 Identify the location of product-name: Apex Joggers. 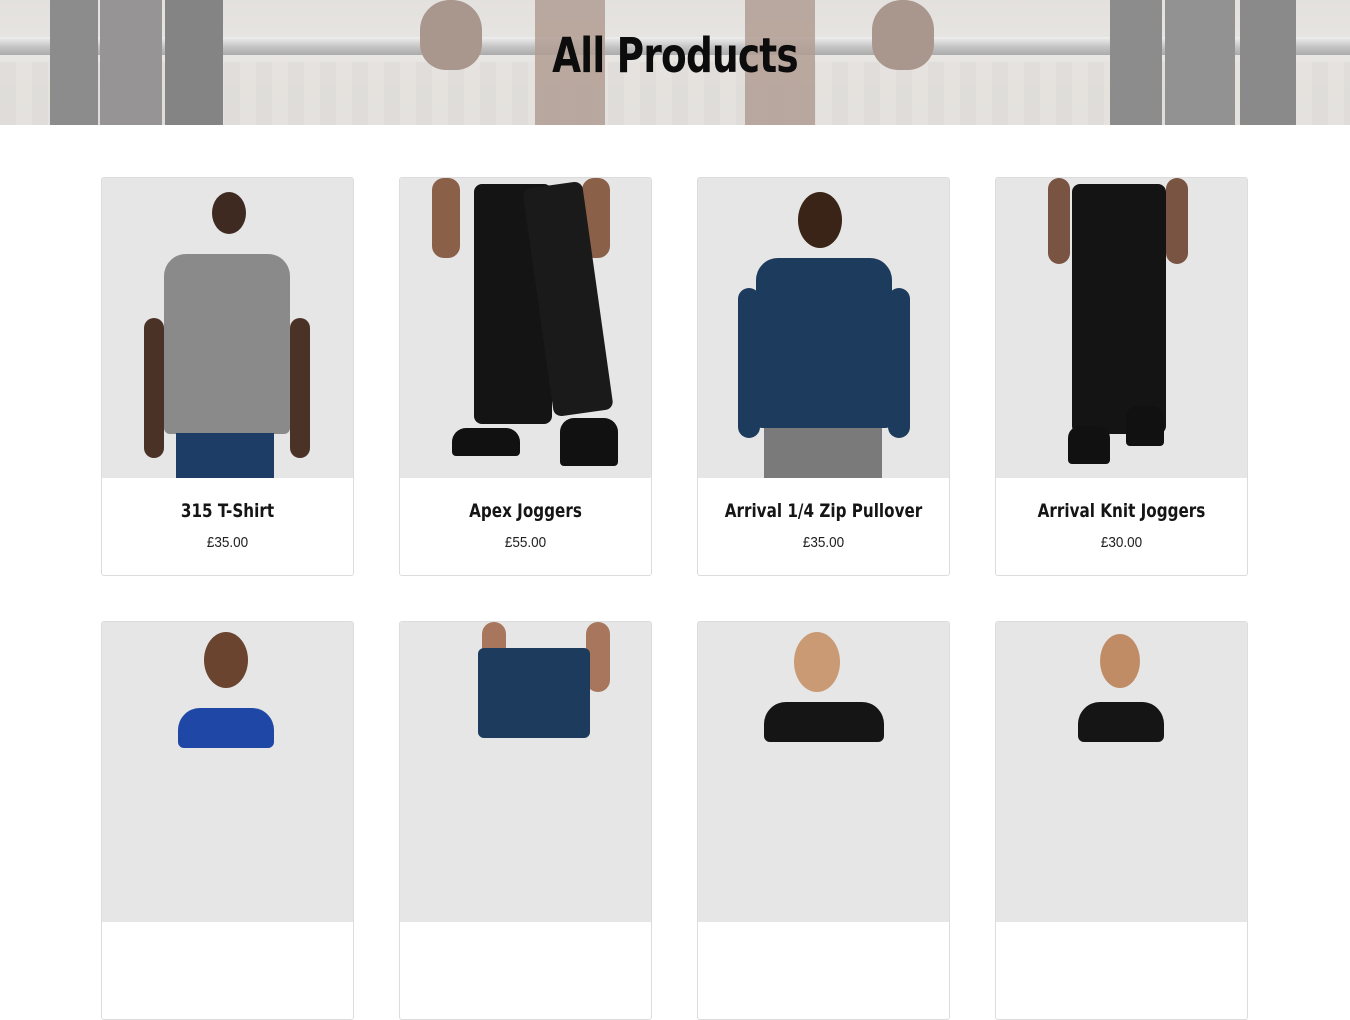
(525, 500).